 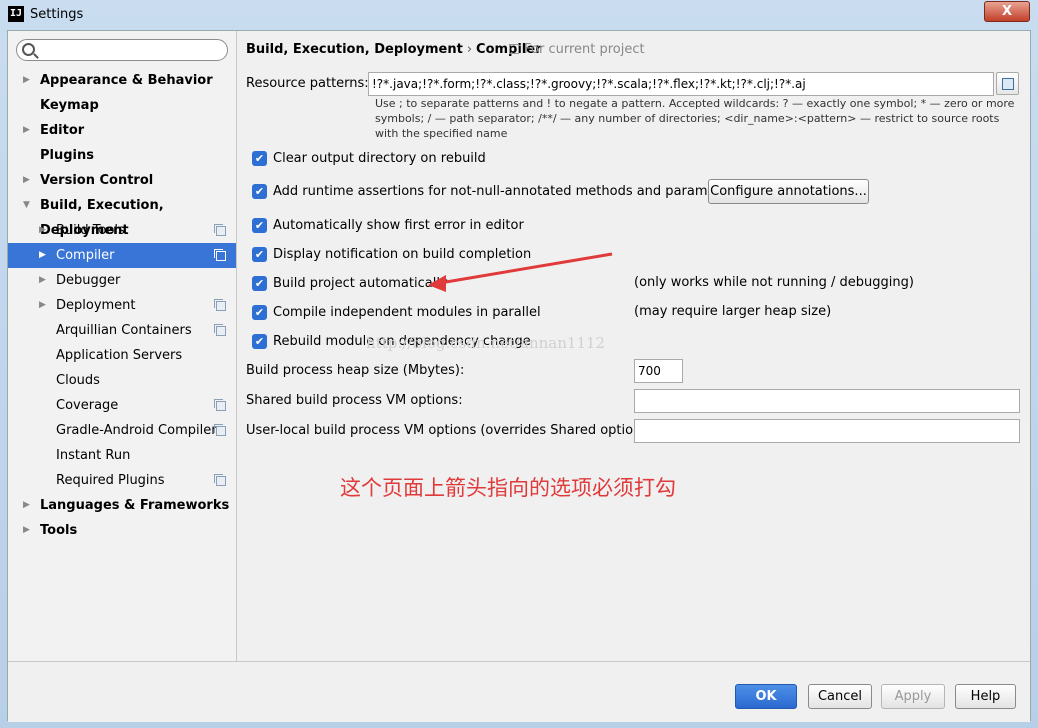 What do you see at coordinates (110, 480) in the screenshot?
I see `sidebar-item-label: Required Plugins` at bounding box center [110, 480].